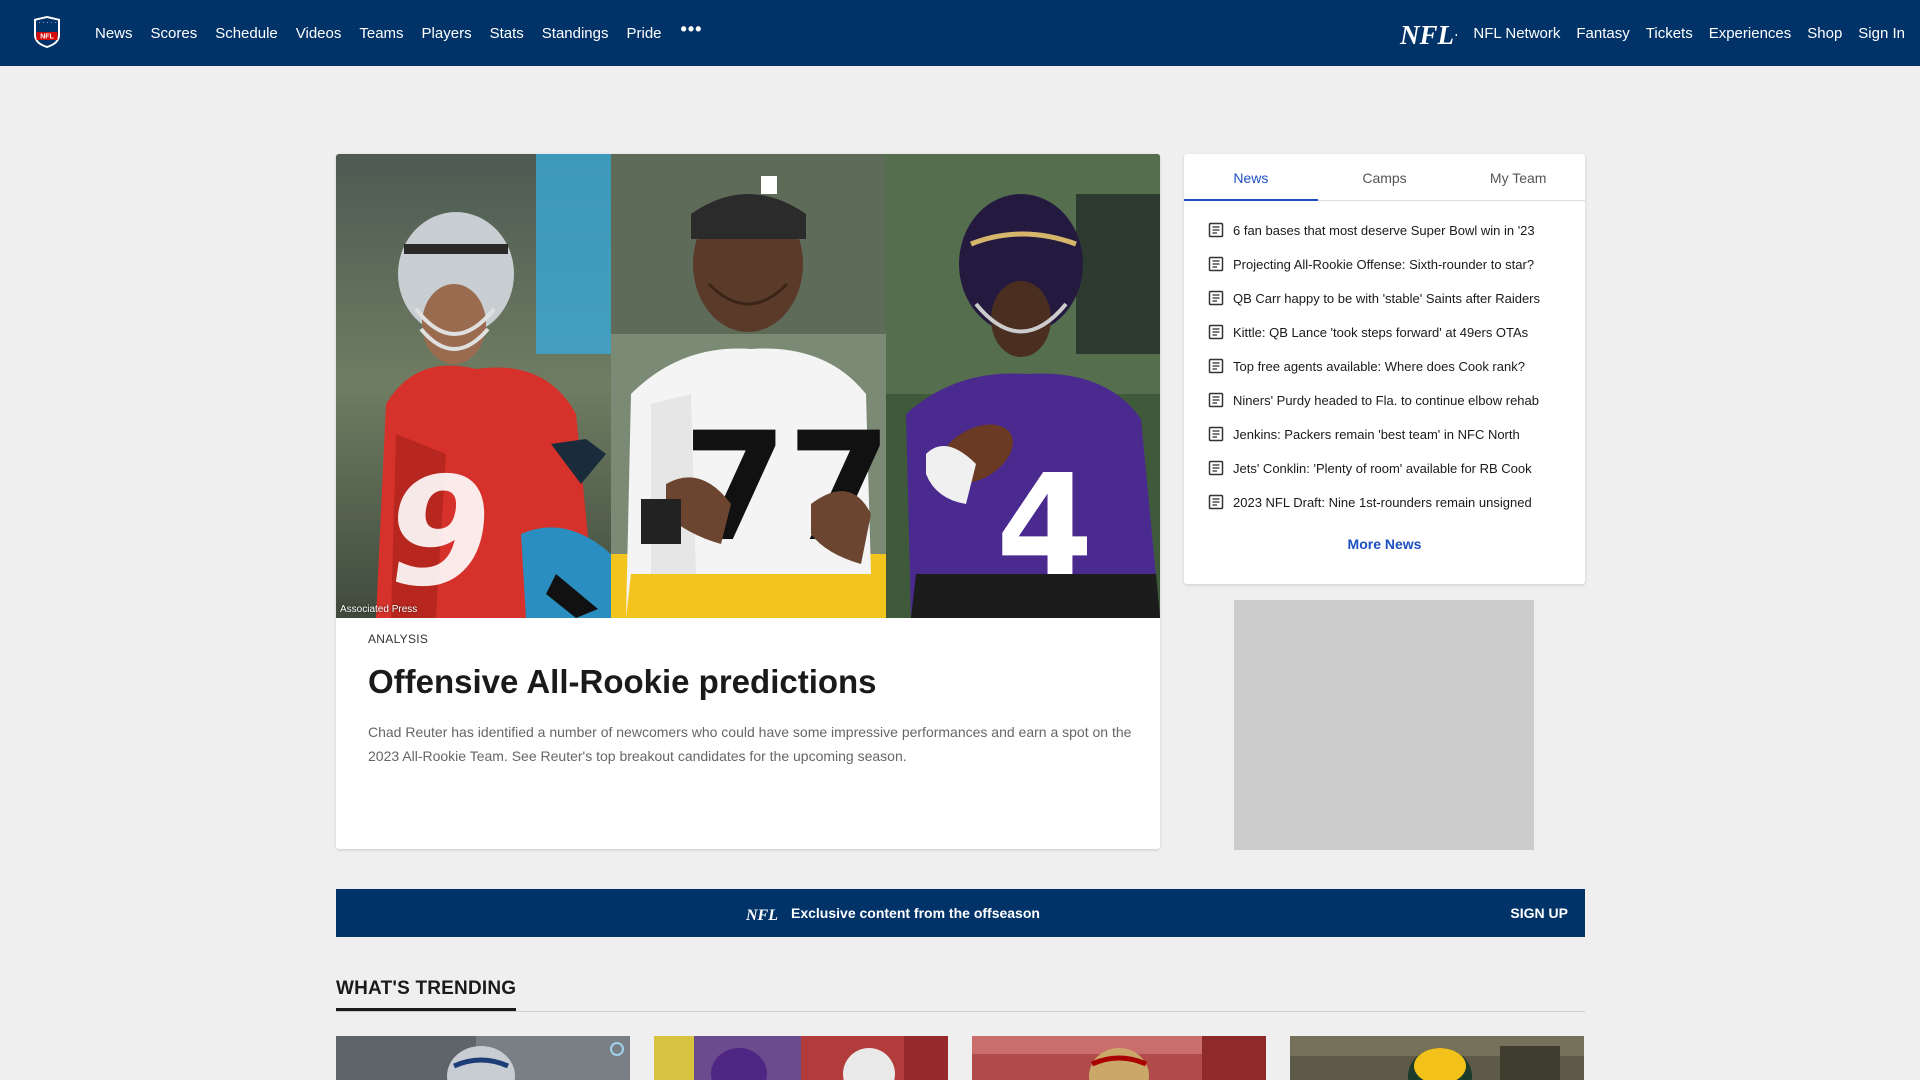 The image size is (1920, 1080). I want to click on tab-camps: Camps, so click(1385, 177).